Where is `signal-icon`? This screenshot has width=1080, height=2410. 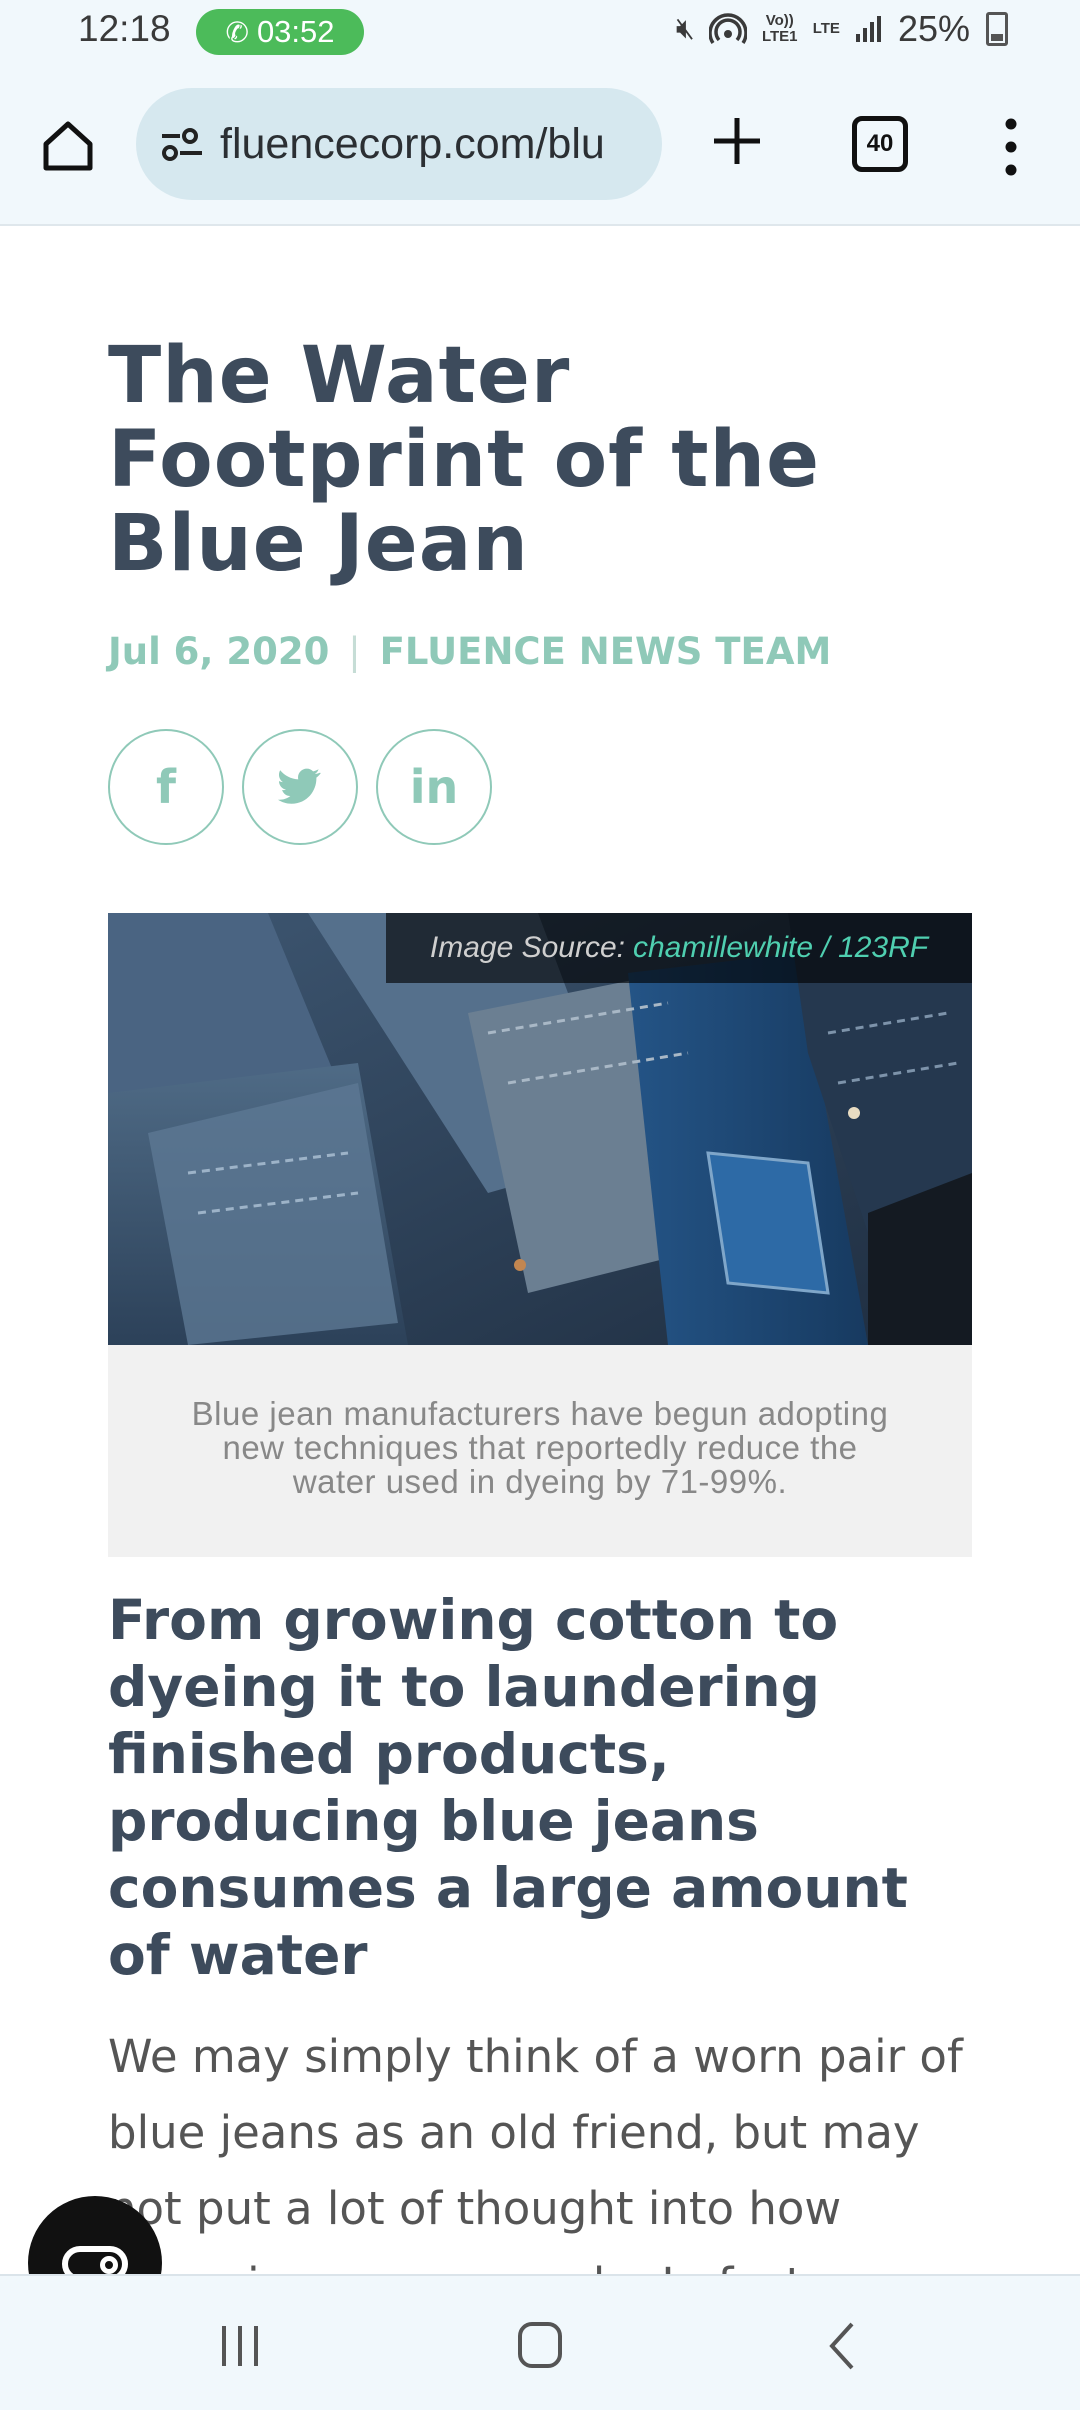
signal-icon is located at coordinates (868, 29).